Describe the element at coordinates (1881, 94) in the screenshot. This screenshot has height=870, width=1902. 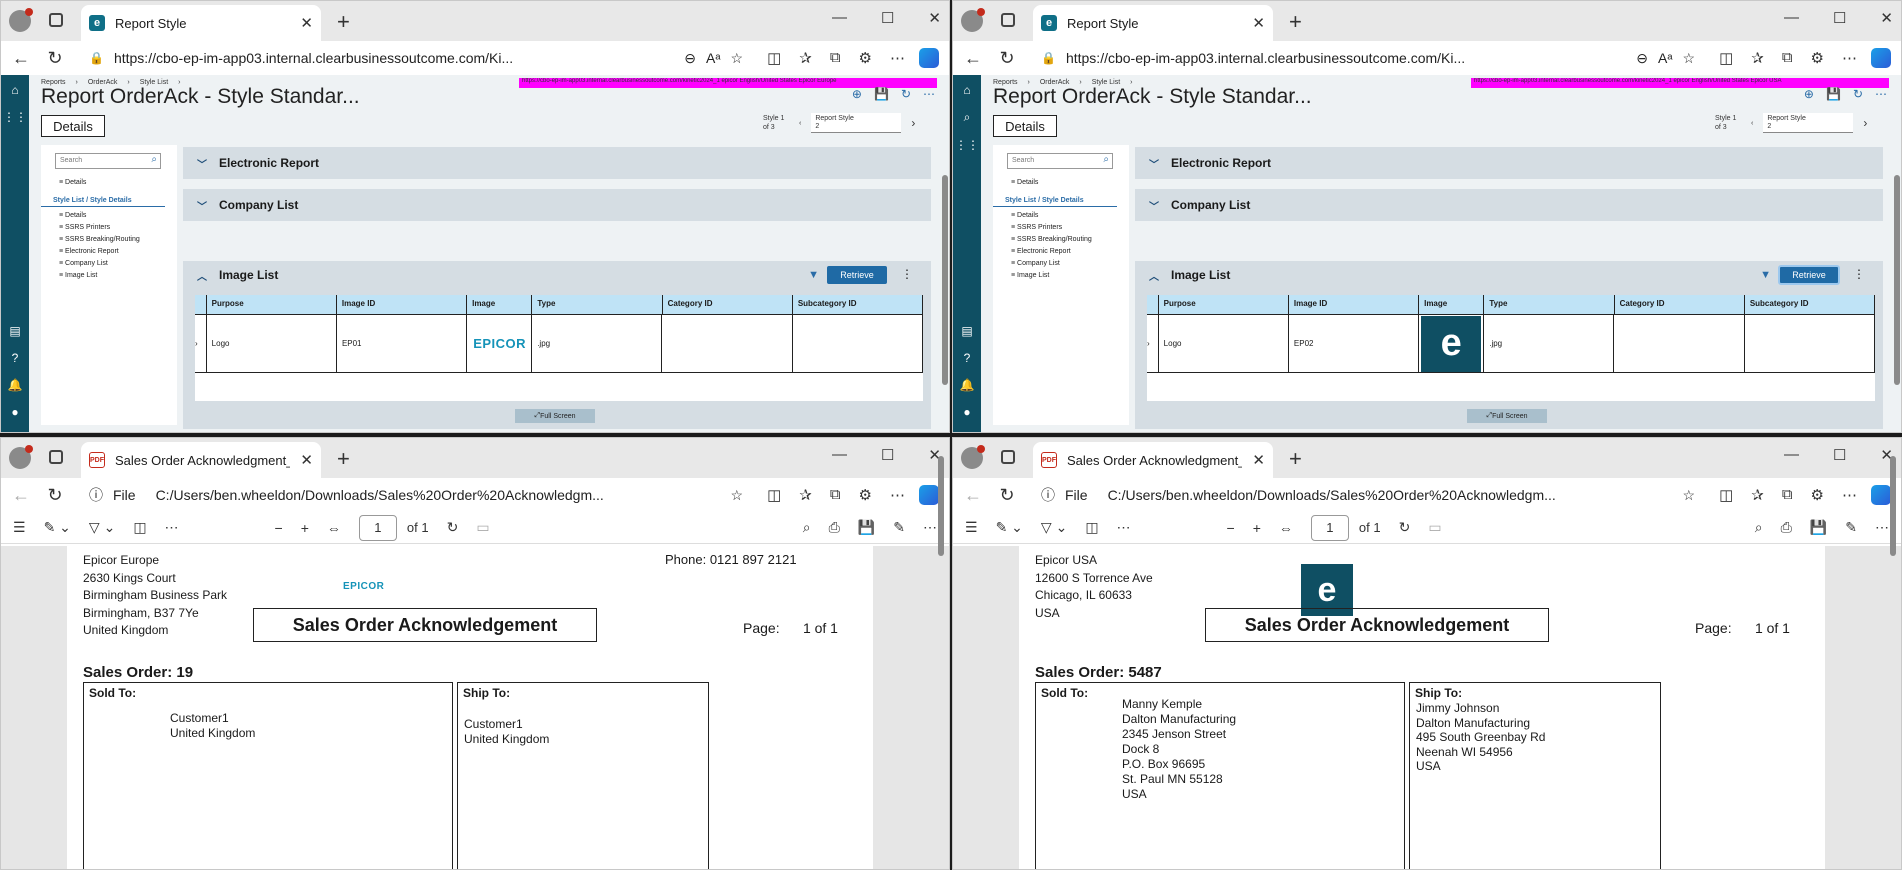
I see `overflow-icon: ⋯` at that location.